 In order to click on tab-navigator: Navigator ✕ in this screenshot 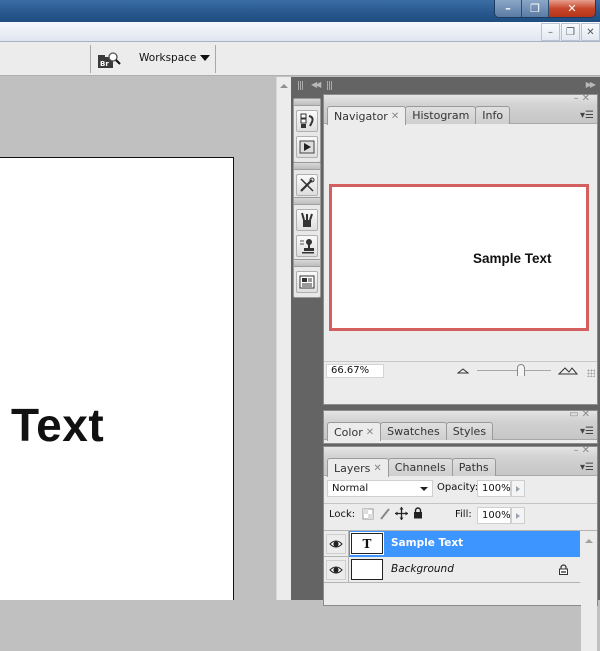, I will do `click(367, 115)`.